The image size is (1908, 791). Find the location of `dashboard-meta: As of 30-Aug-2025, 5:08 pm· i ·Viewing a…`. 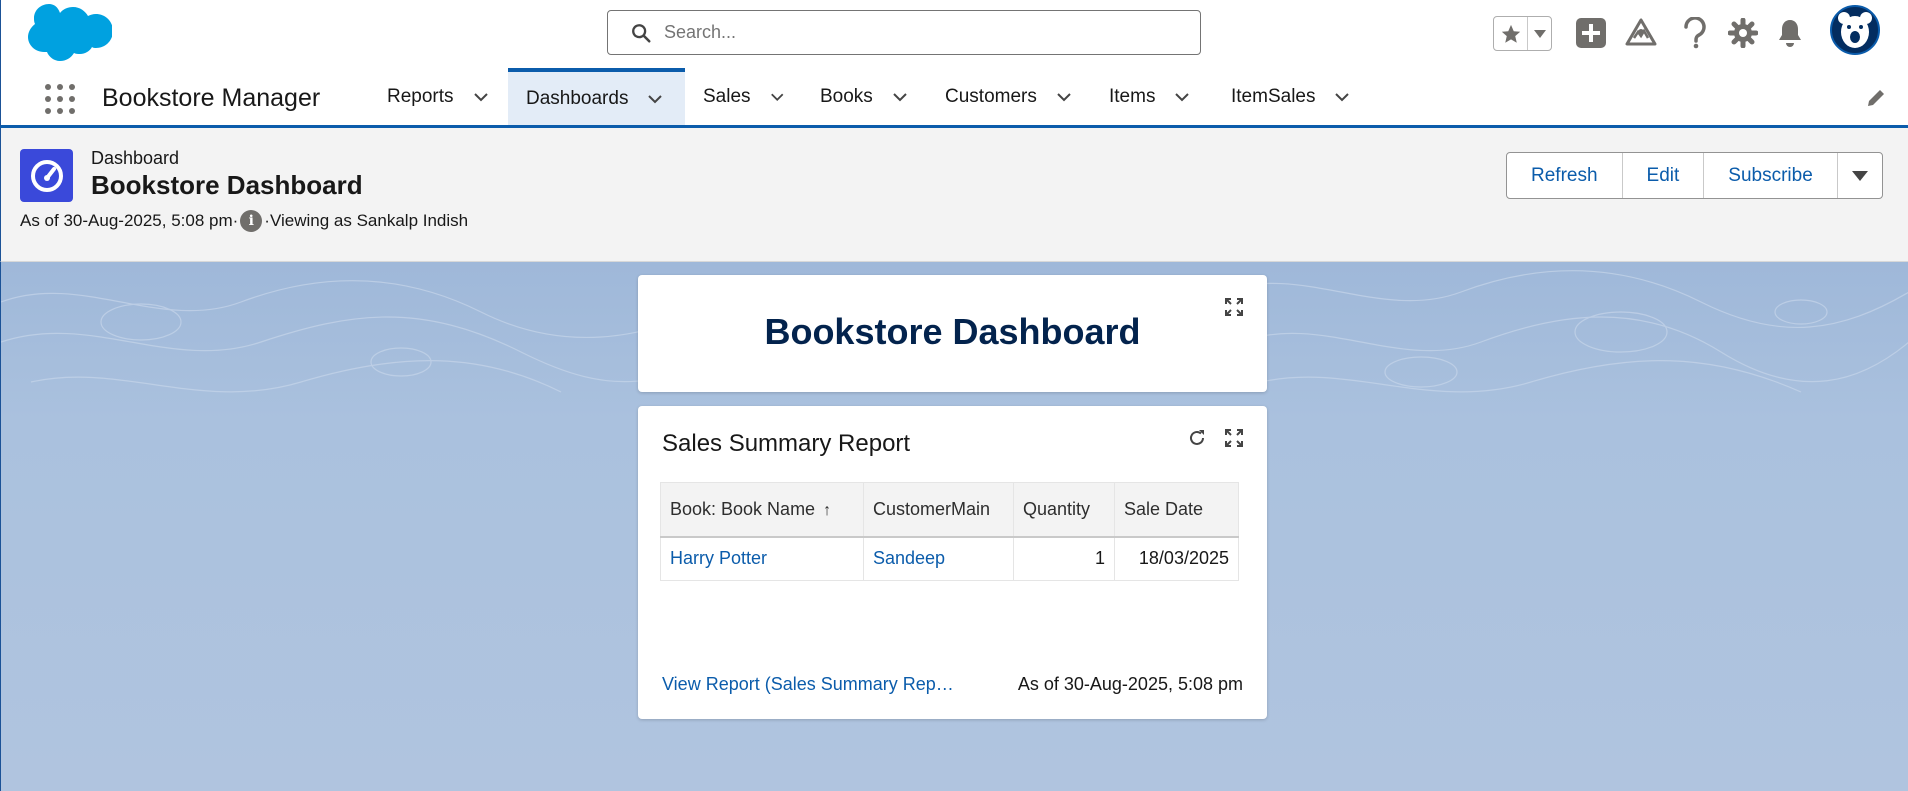

dashboard-meta: As of 30-Aug-2025, 5:08 pm· i ·Viewing a… is located at coordinates (244, 221).